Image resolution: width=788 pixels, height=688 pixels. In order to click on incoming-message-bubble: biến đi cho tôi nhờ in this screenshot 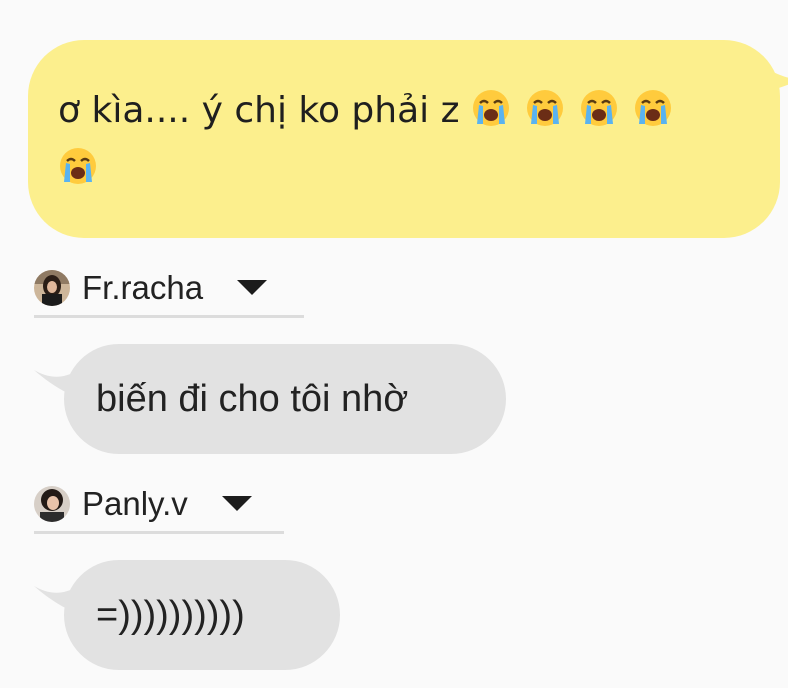, I will do `click(270, 399)`.